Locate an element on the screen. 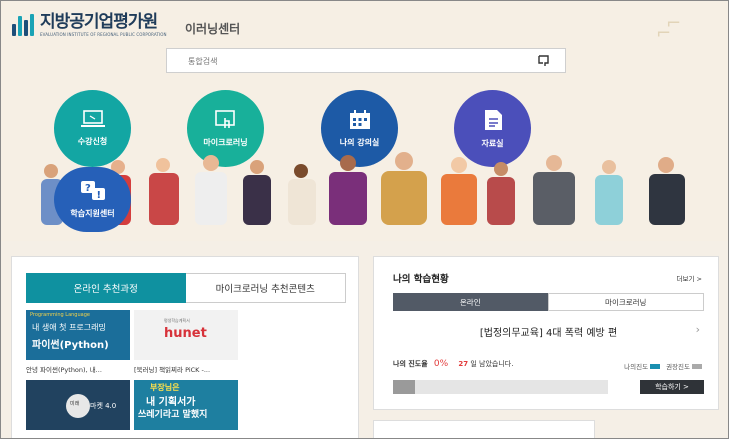  chevron-right-icon: › is located at coordinates (698, 329).